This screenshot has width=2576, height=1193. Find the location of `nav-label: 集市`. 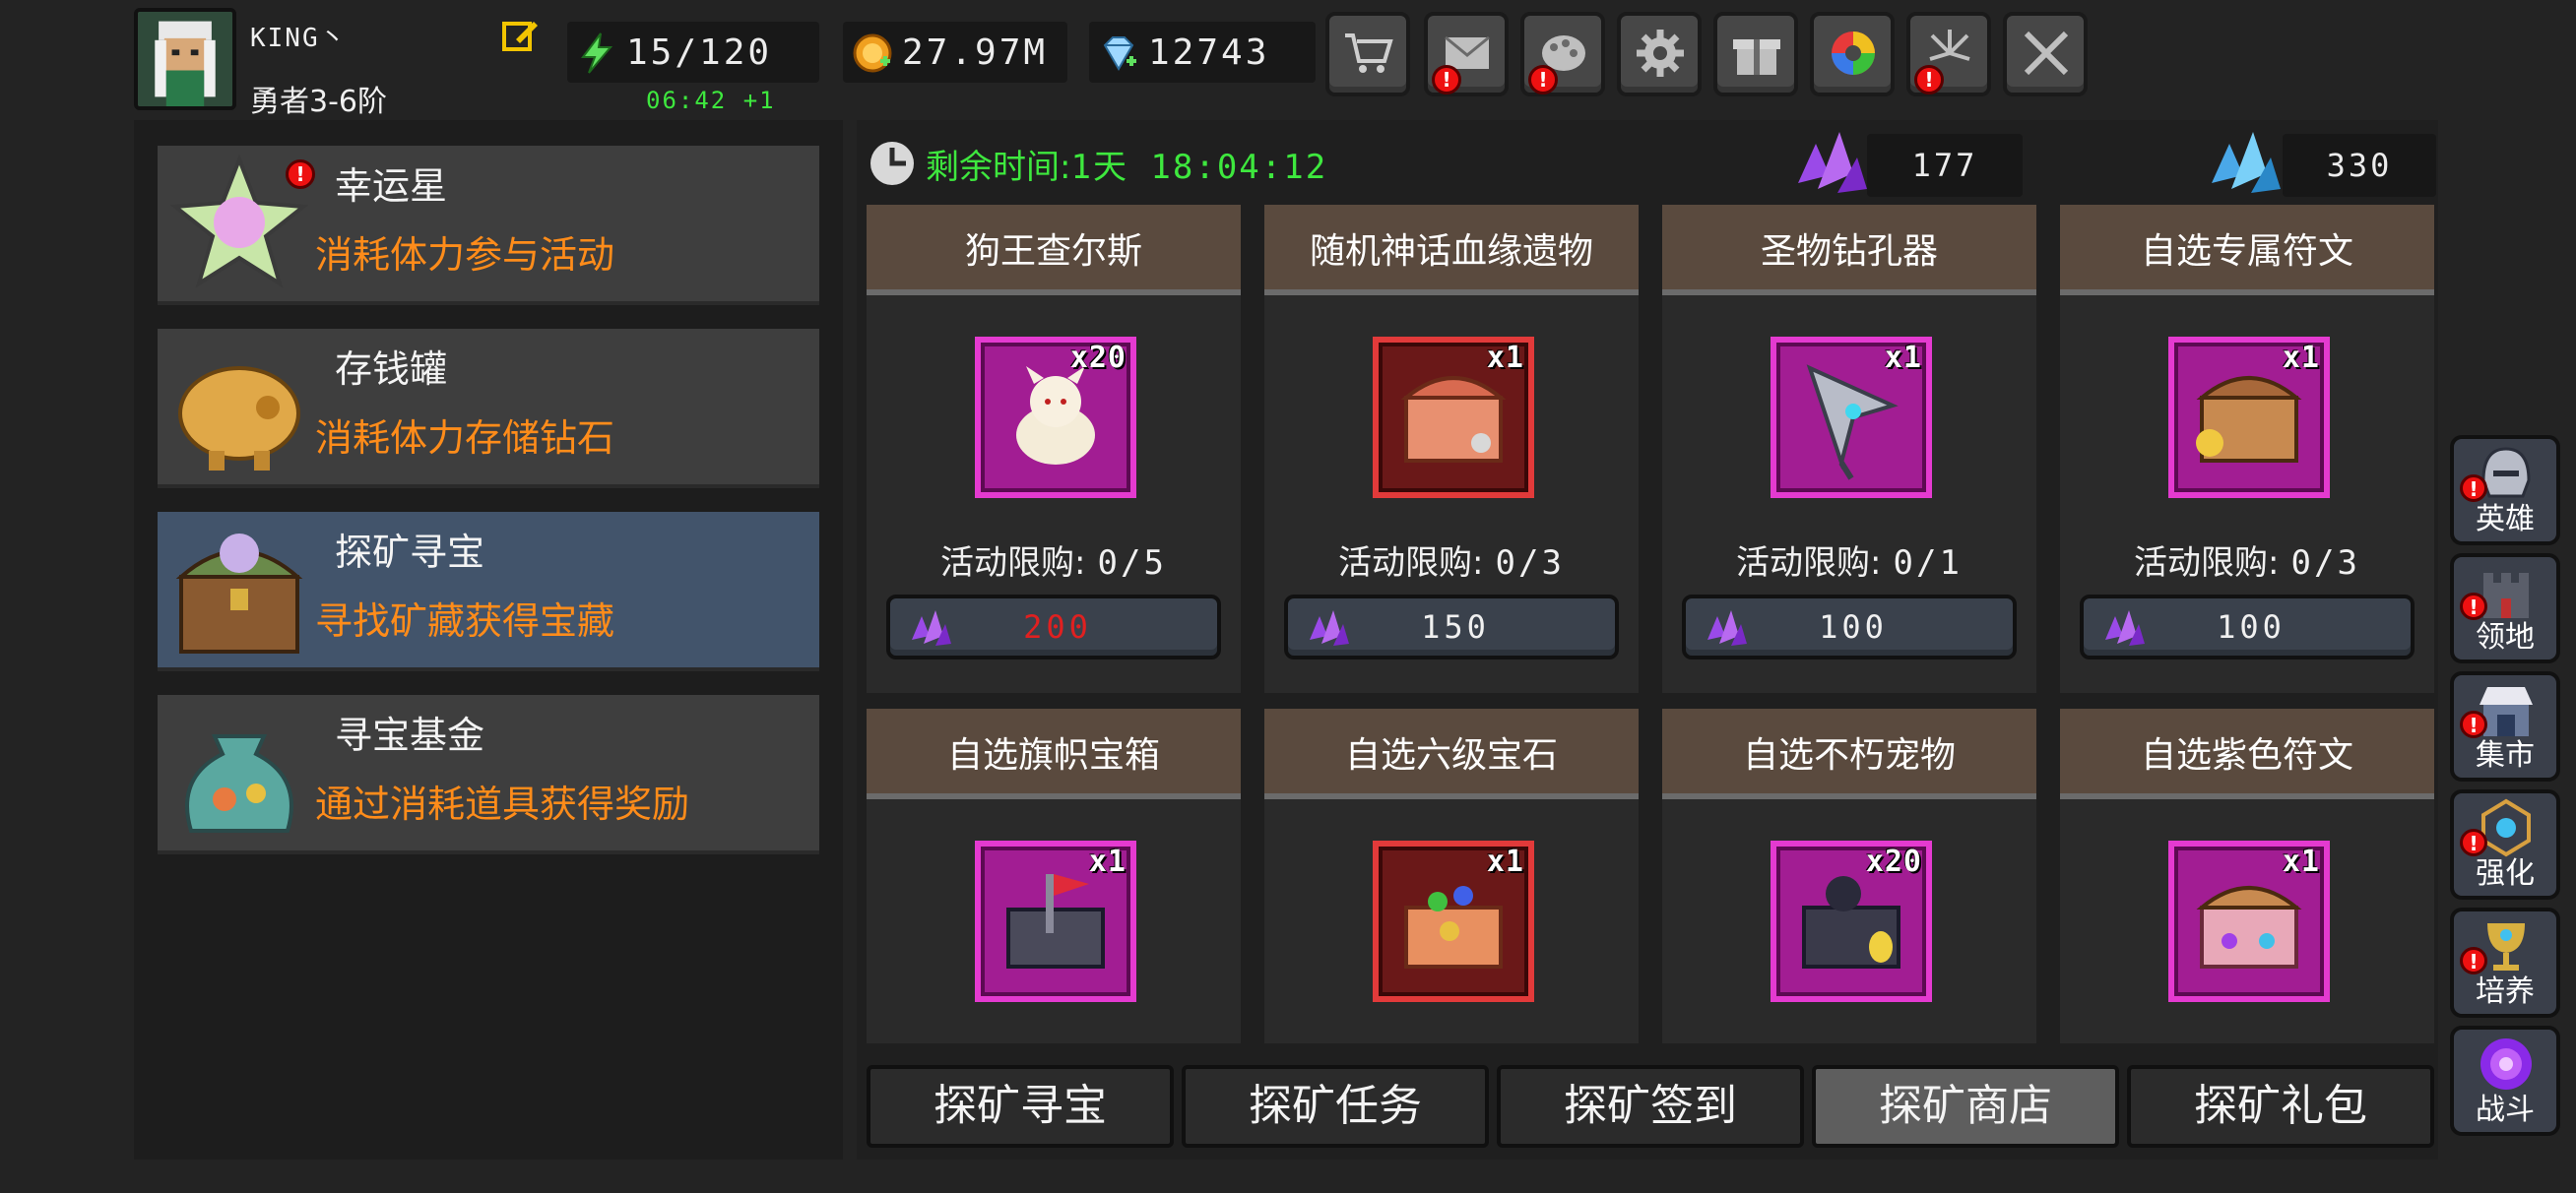

nav-label: 集市 is located at coordinates (2505, 755).